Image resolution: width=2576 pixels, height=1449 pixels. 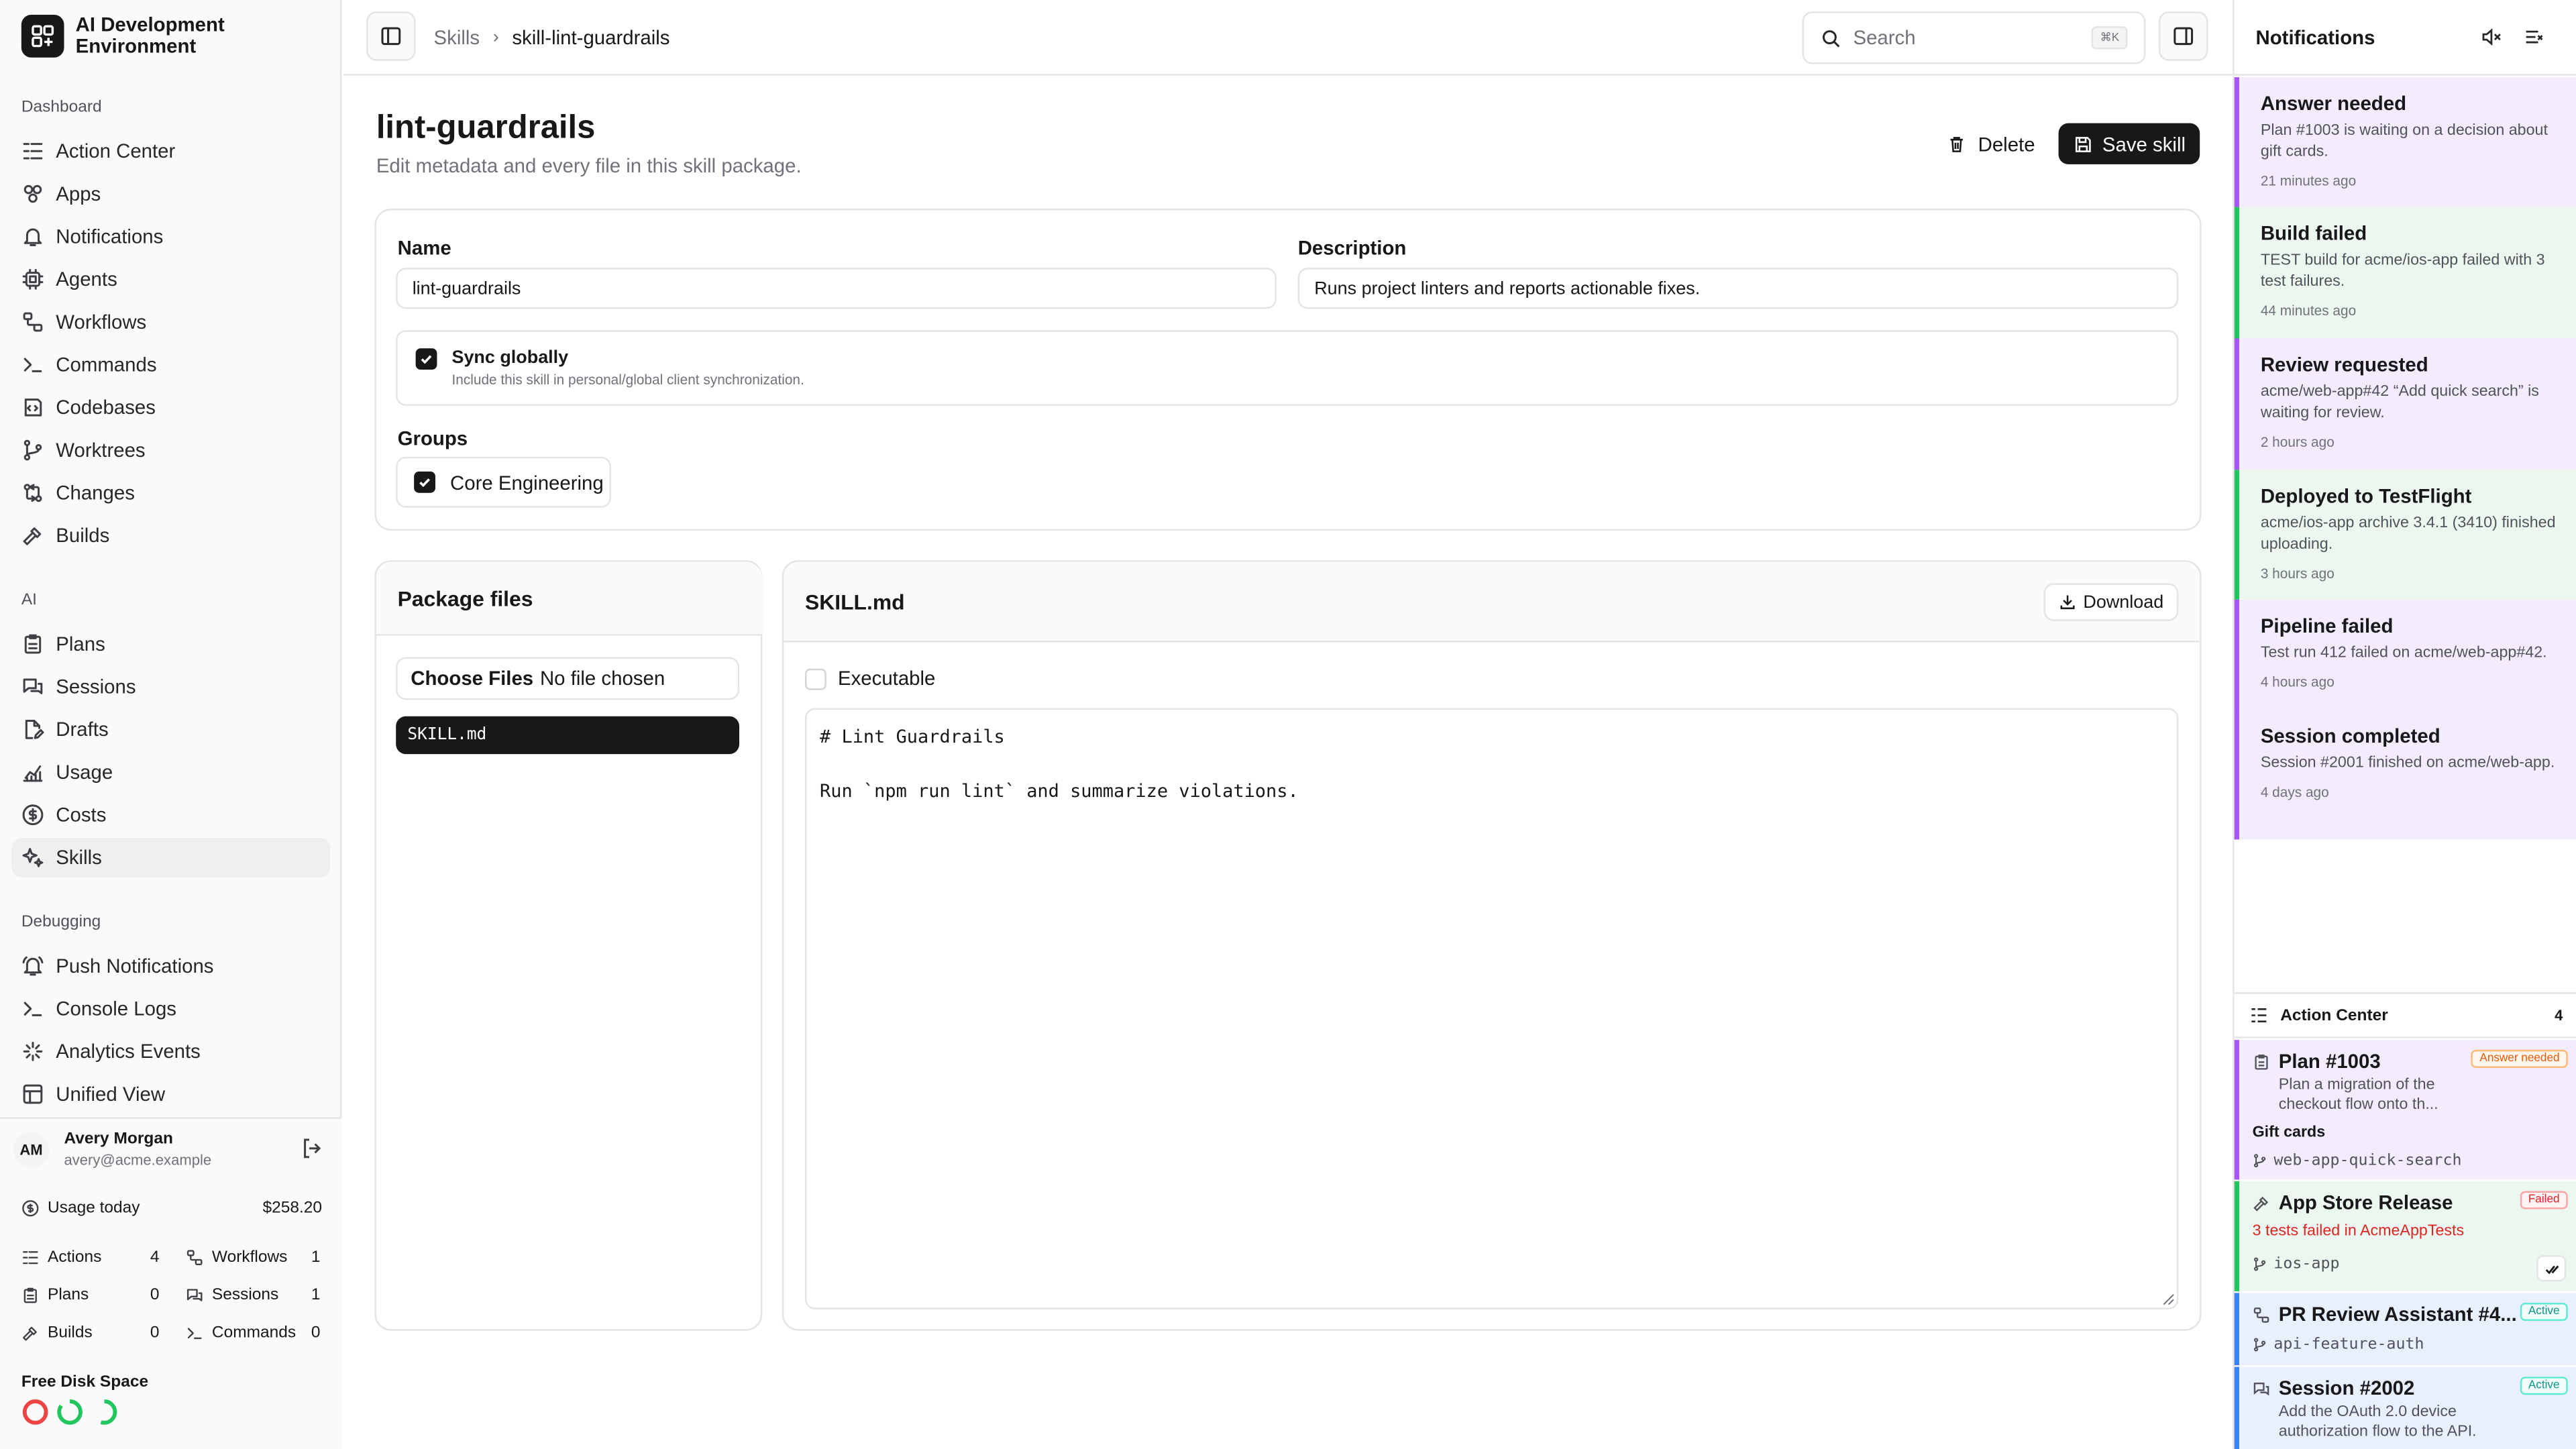 What do you see at coordinates (170, 1008) in the screenshot?
I see `sidebar-item-console-logs: Console Logs` at bounding box center [170, 1008].